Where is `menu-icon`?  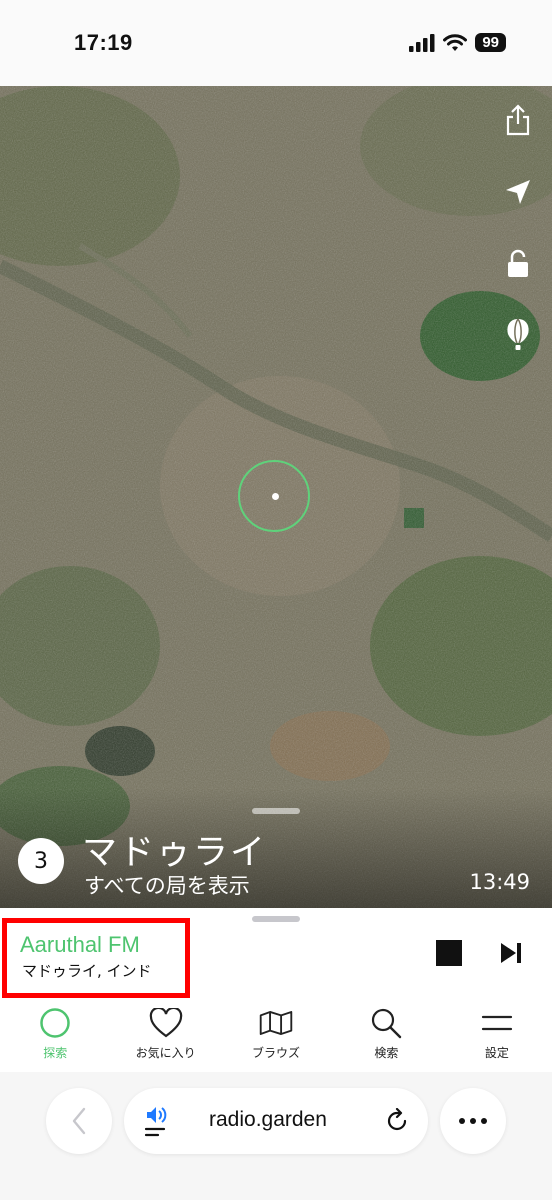 menu-icon is located at coordinates (496, 1023).